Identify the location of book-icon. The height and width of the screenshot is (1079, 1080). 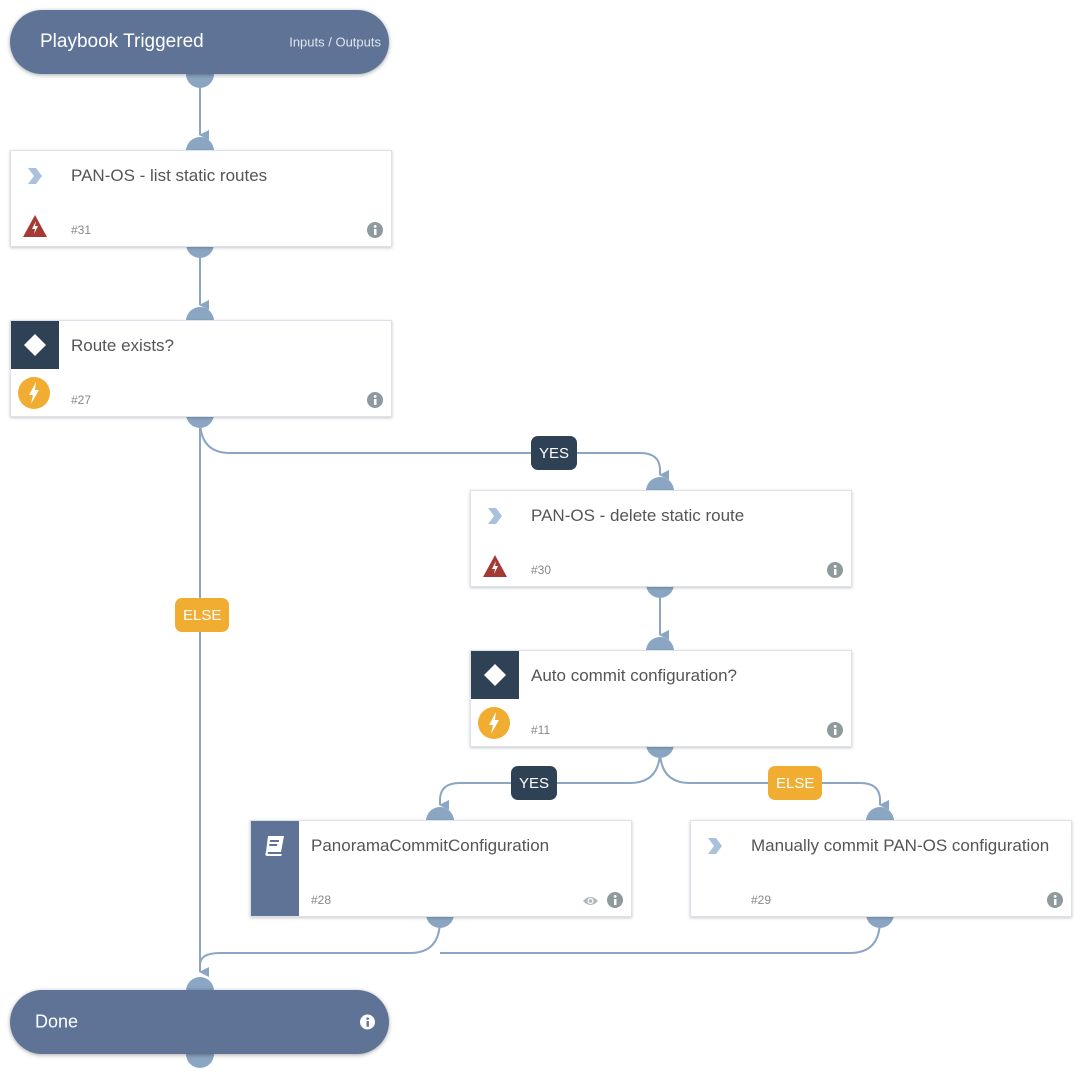
(274, 846).